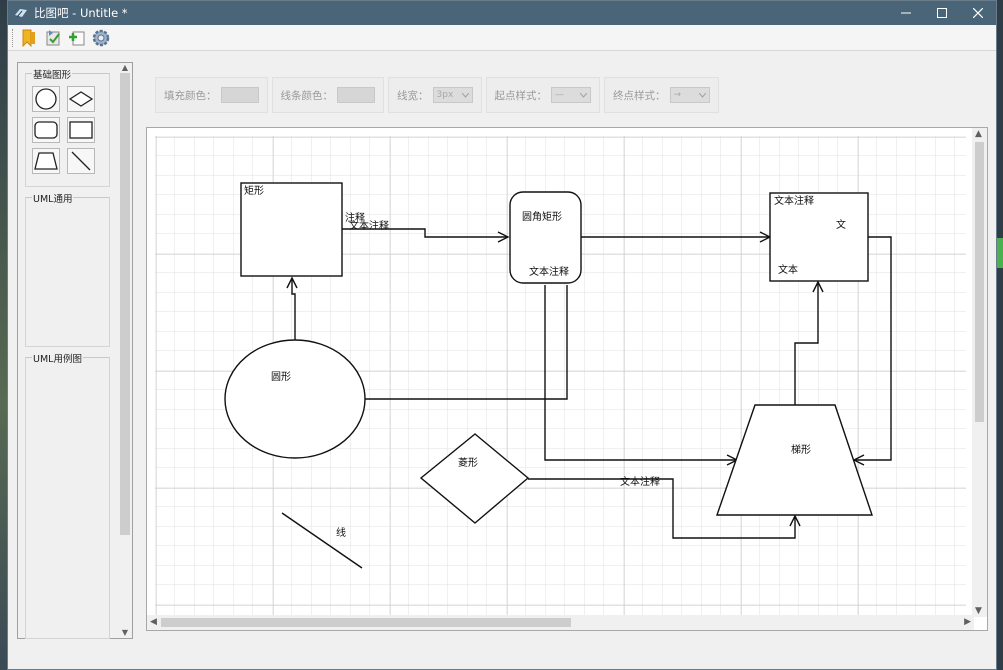 The image size is (1003, 670). Describe the element at coordinates (13, 37) in the screenshot. I see `toolbar-grip` at that location.